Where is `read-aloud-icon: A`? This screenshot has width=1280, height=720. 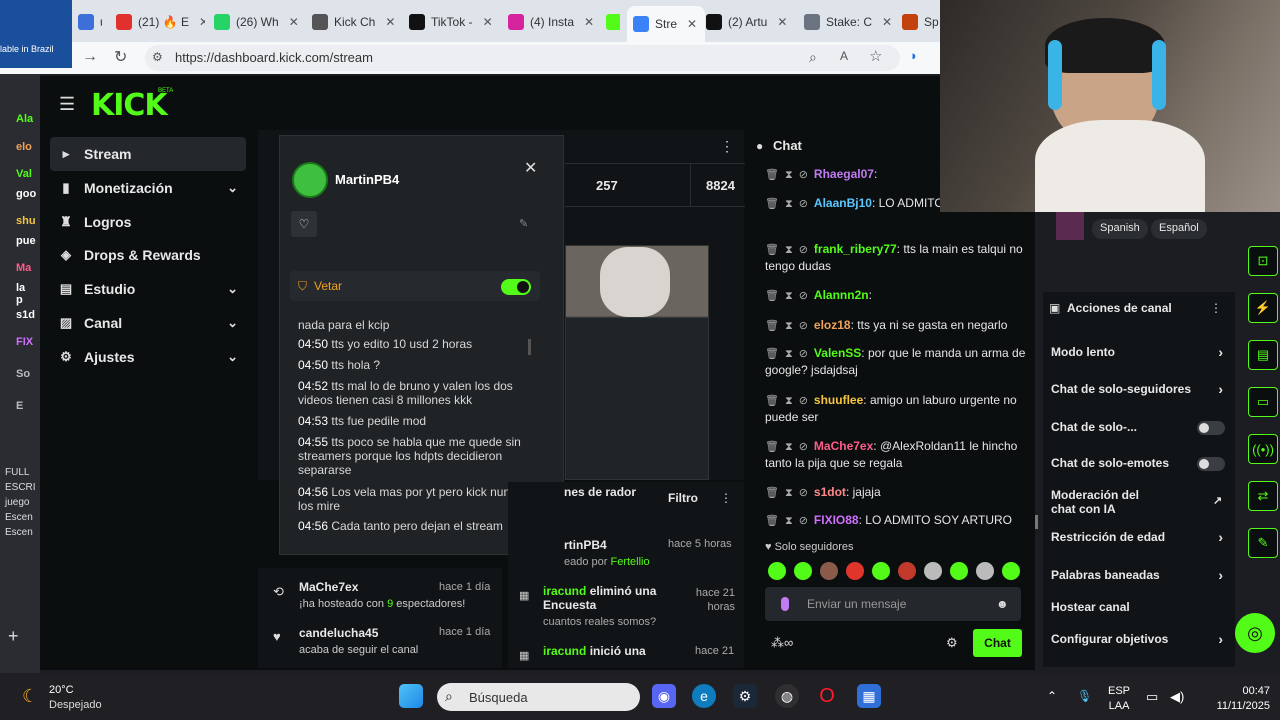
read-aloud-icon: A is located at coordinates (844, 56).